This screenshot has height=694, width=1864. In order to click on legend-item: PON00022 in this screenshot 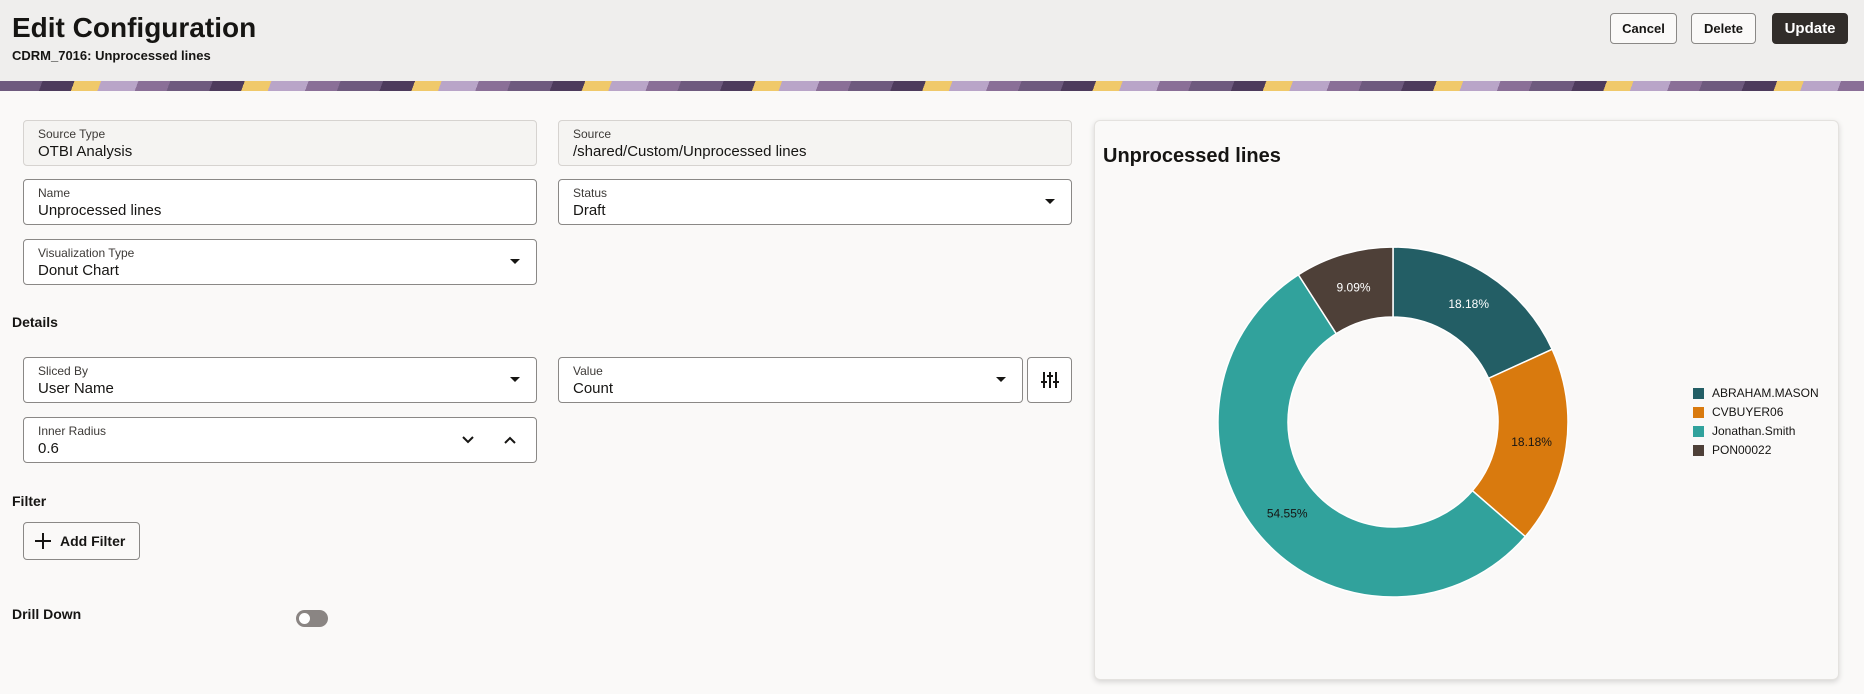, I will do `click(1732, 450)`.